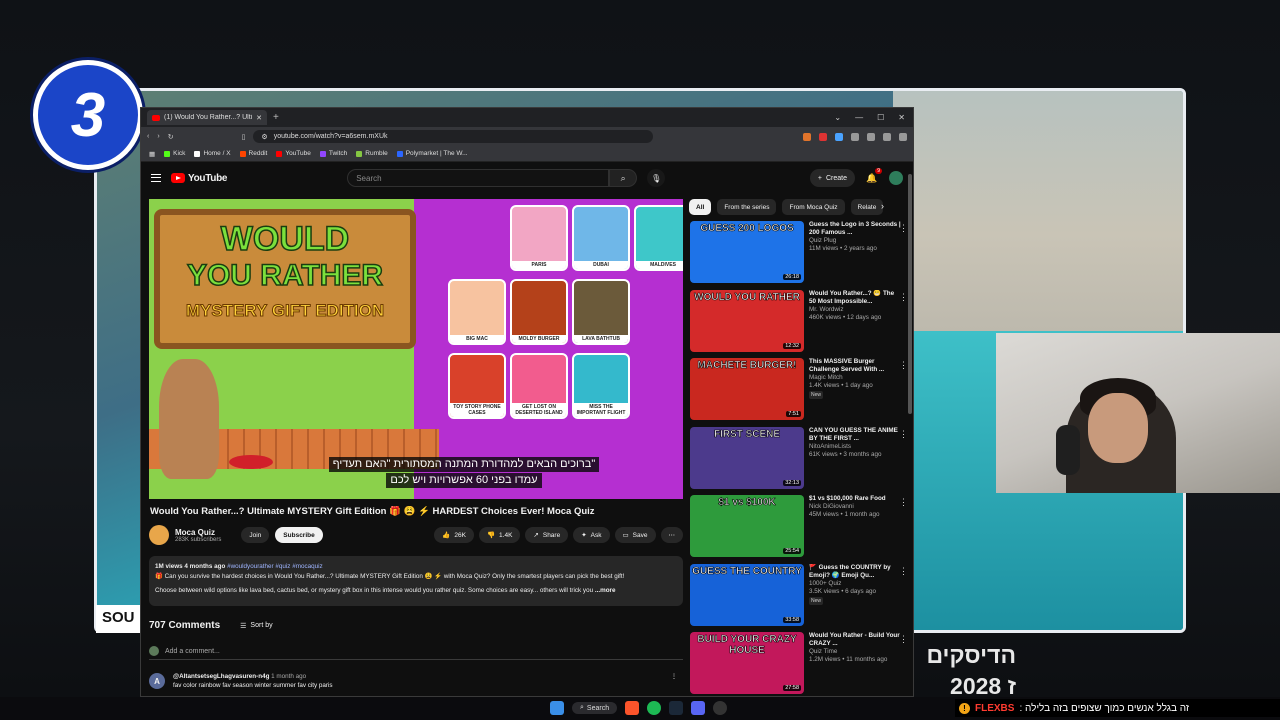 Image resolution: width=1280 pixels, height=720 pixels. I want to click on recommended-thumbnail: FIRST SCENE 32:13, so click(747, 457).